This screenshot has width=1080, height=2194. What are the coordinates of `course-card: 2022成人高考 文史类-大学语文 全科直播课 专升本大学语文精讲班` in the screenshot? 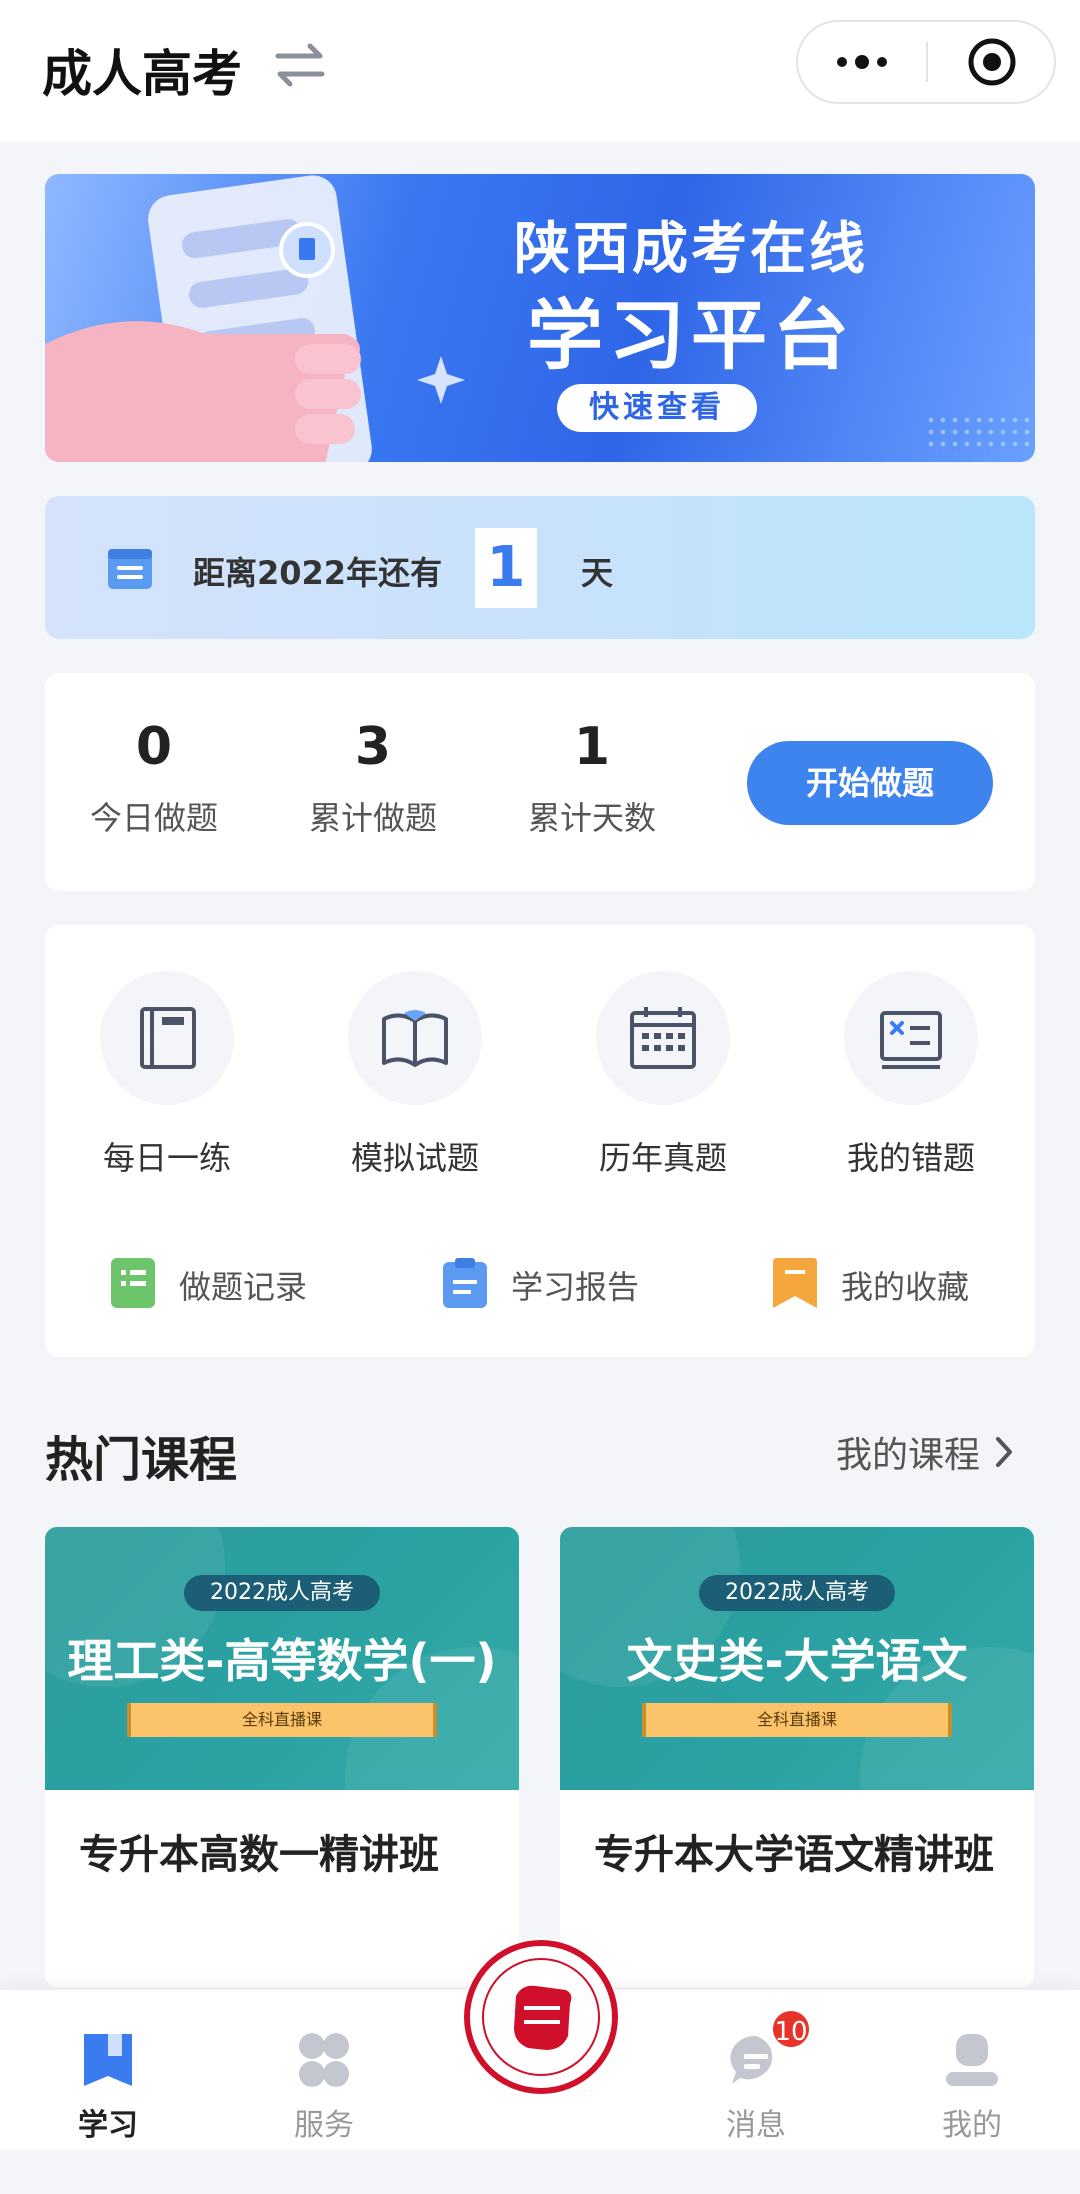 It's located at (797, 1757).